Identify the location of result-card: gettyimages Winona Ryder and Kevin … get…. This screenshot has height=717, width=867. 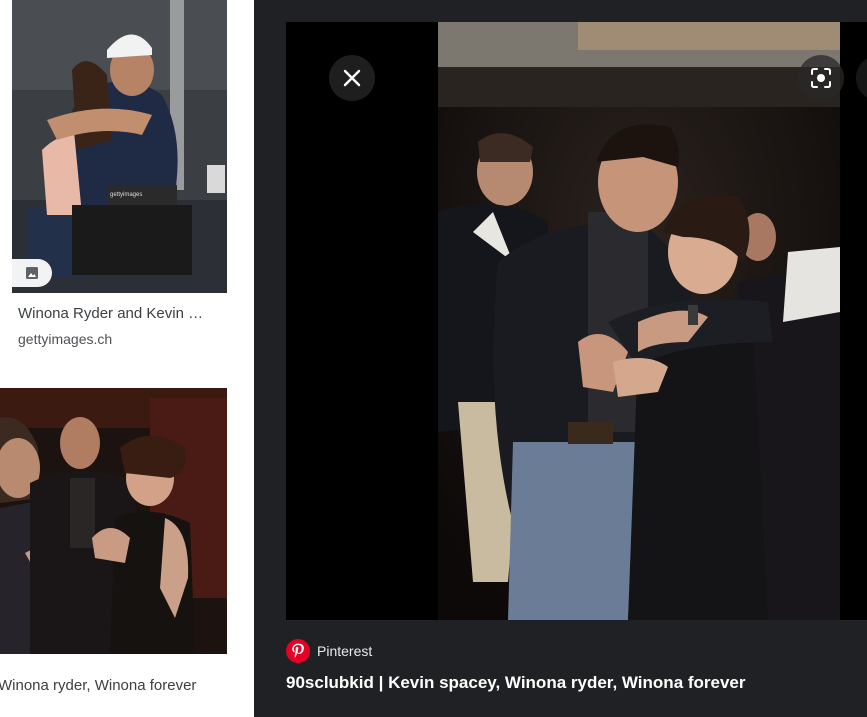
(119, 181).